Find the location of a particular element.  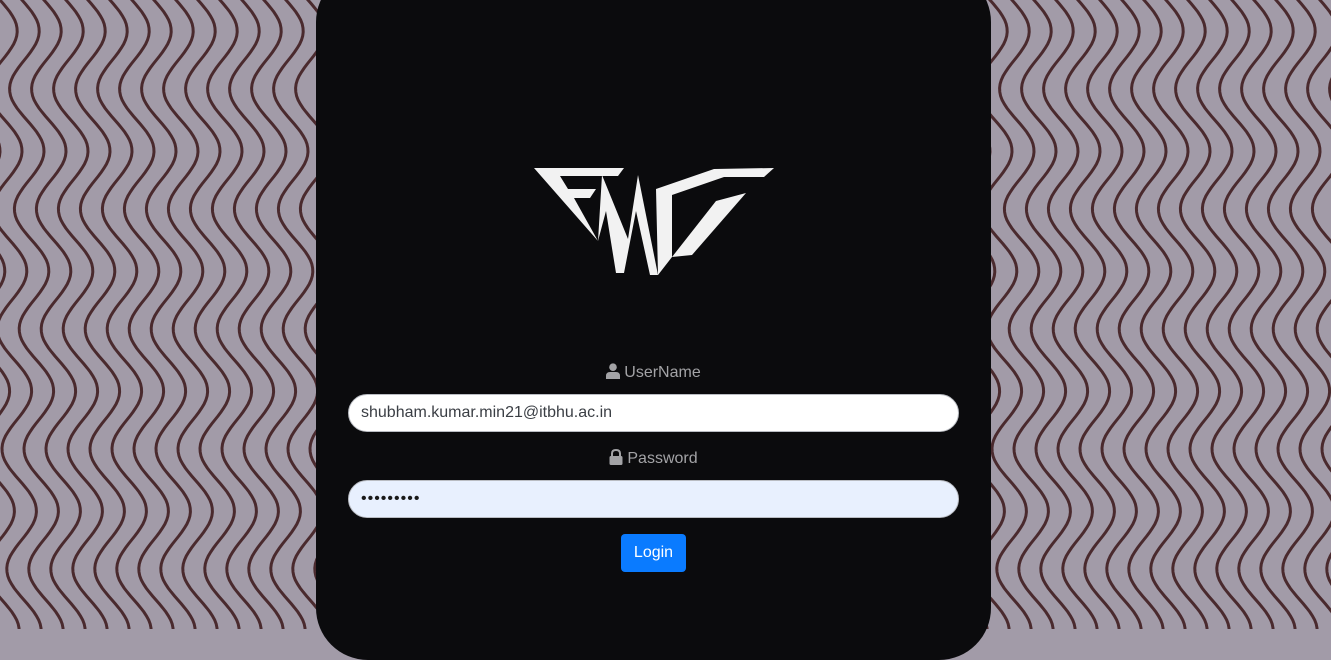

username-label-text: UserName is located at coordinates (662, 372).